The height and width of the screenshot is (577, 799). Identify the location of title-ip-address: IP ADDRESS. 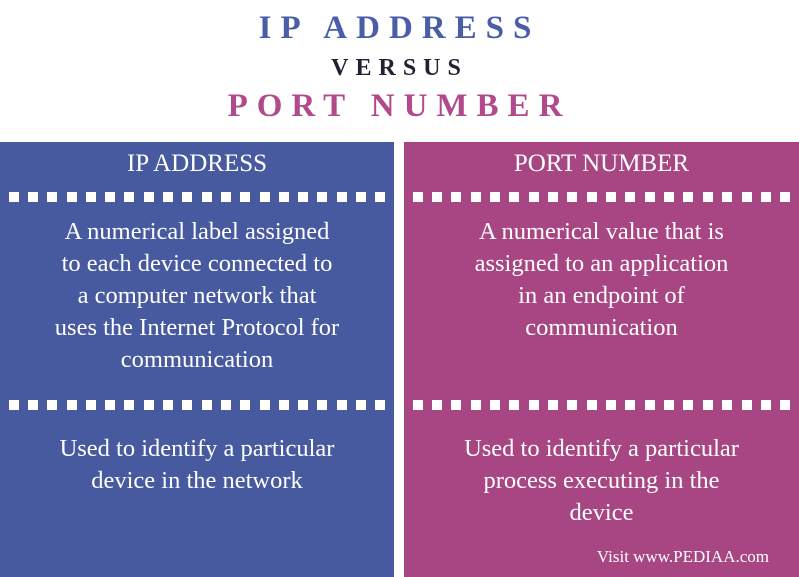
(399, 28).